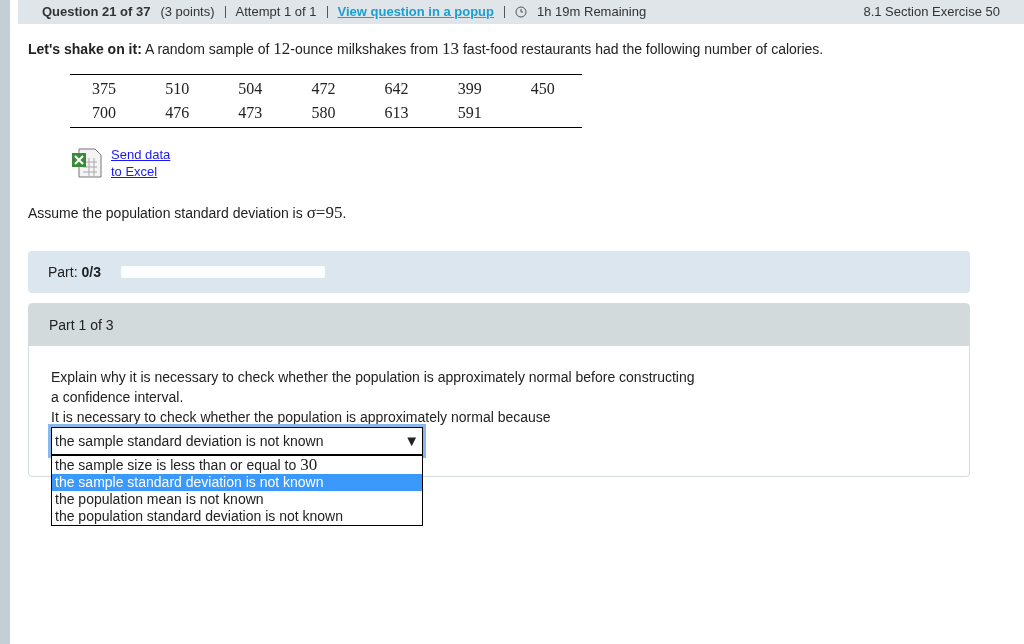  What do you see at coordinates (237, 499) in the screenshot?
I see `dropdown-option: the population mean is not known` at bounding box center [237, 499].